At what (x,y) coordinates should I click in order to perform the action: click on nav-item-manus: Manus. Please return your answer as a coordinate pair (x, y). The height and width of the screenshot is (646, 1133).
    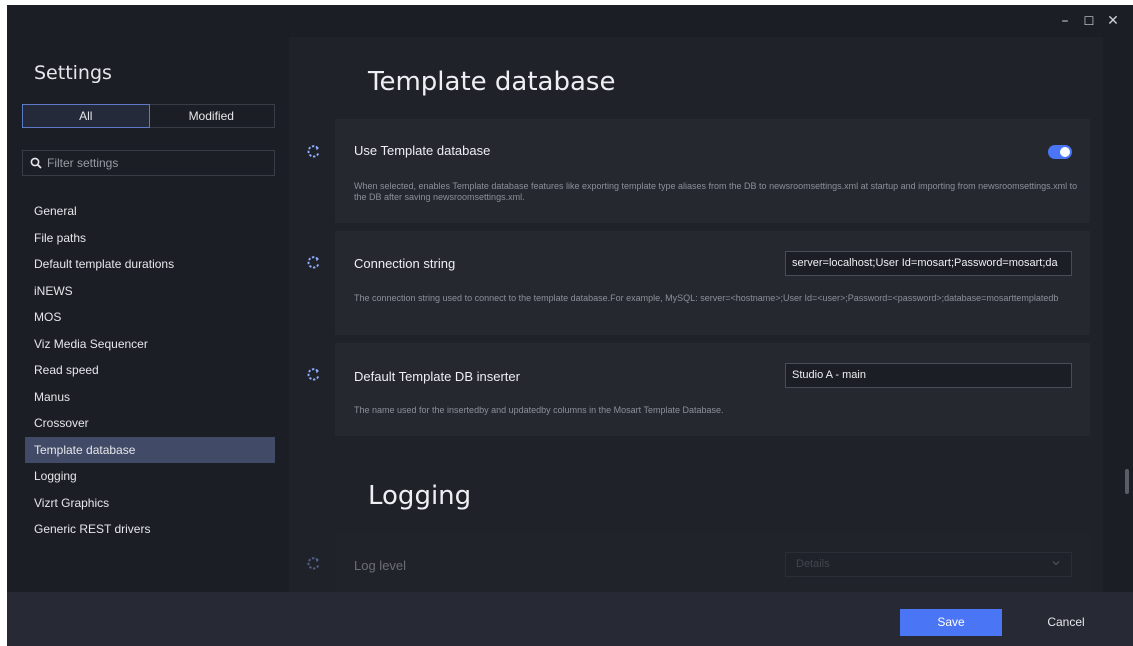
    Looking at the image, I should click on (150, 397).